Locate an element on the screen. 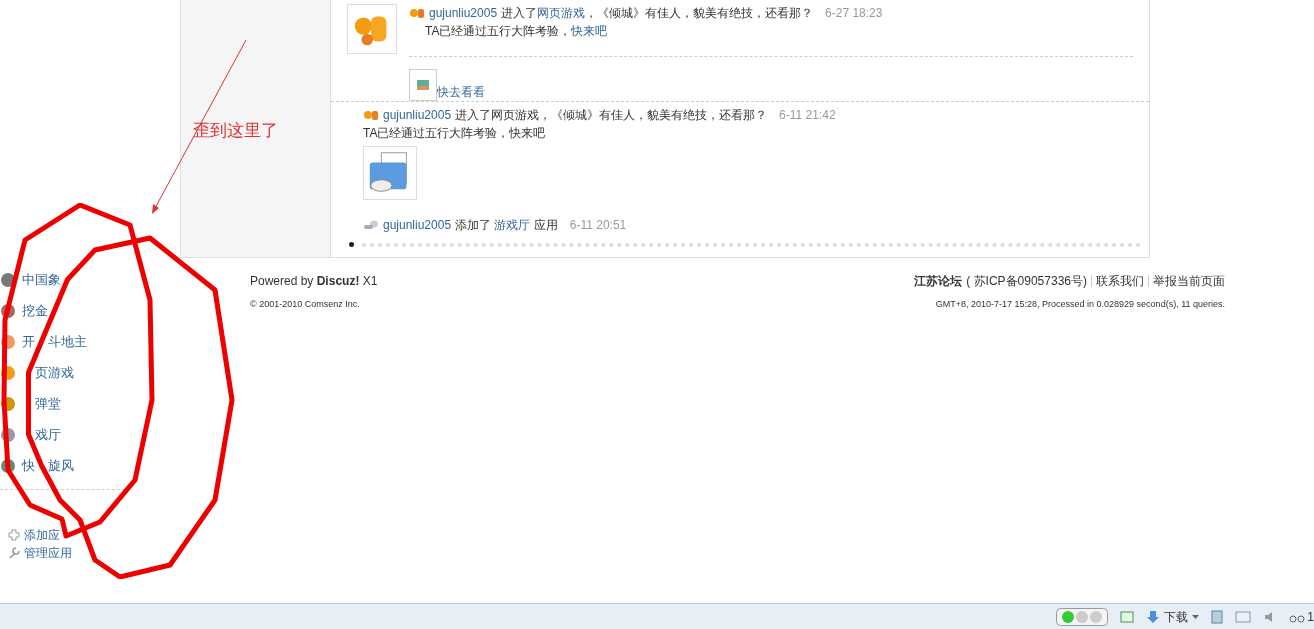  app-link: 游戏厅 is located at coordinates (512, 225).